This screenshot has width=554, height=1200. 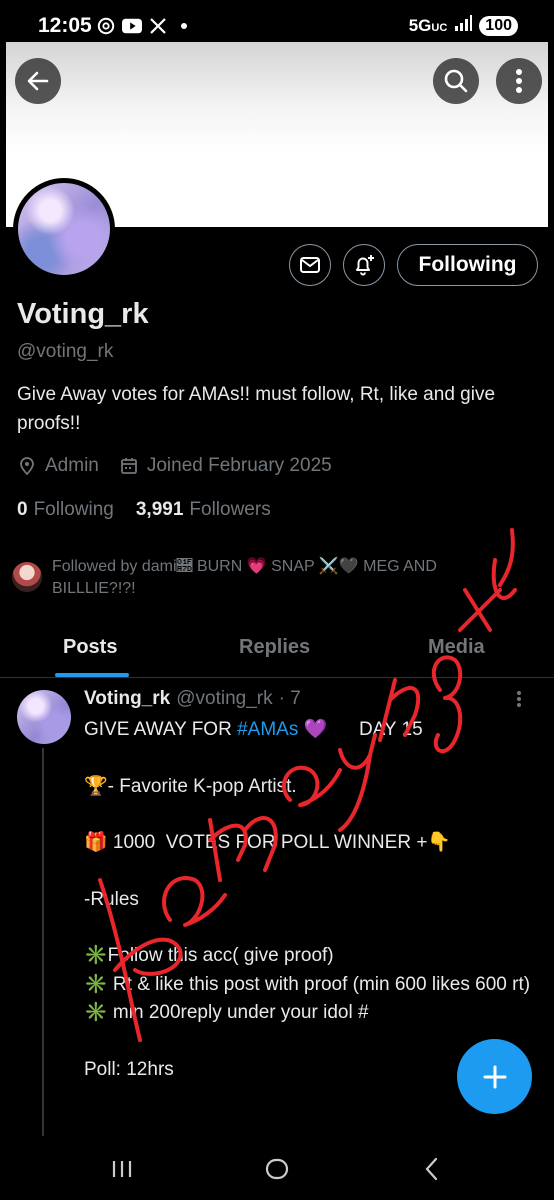 I want to click on home-icon, so click(x=277, y=1169).